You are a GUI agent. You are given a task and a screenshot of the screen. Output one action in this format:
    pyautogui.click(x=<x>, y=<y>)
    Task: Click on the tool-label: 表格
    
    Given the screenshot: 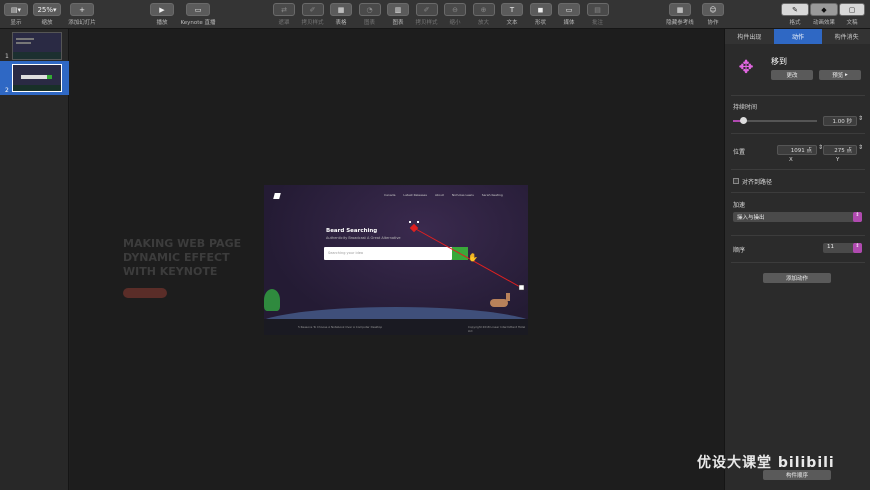 What is the action you would take?
    pyautogui.click(x=341, y=23)
    